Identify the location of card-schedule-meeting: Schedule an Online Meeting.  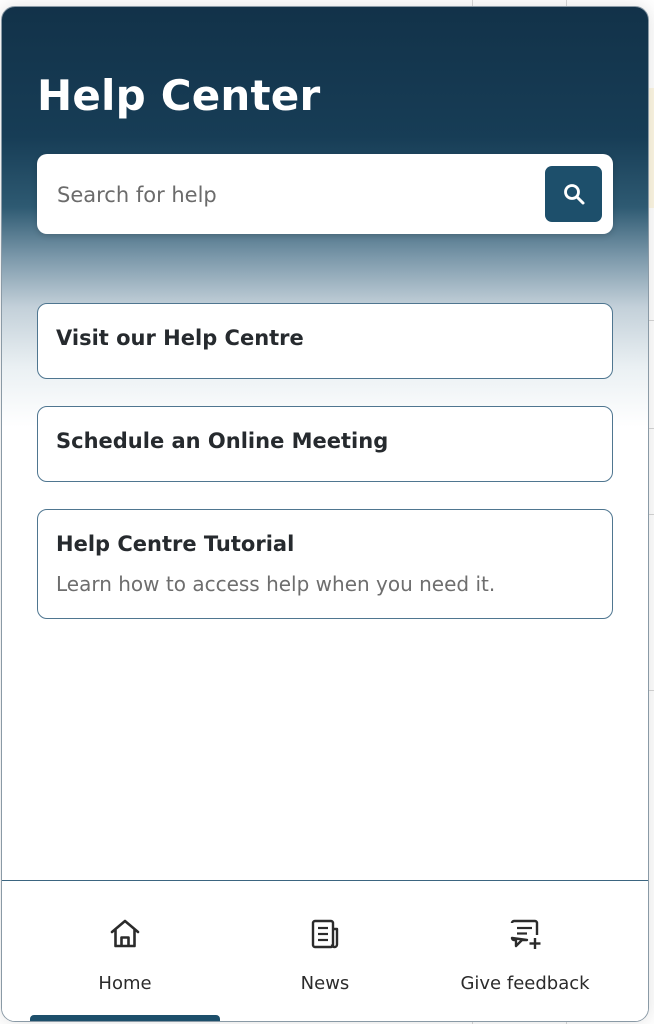
(325, 444).